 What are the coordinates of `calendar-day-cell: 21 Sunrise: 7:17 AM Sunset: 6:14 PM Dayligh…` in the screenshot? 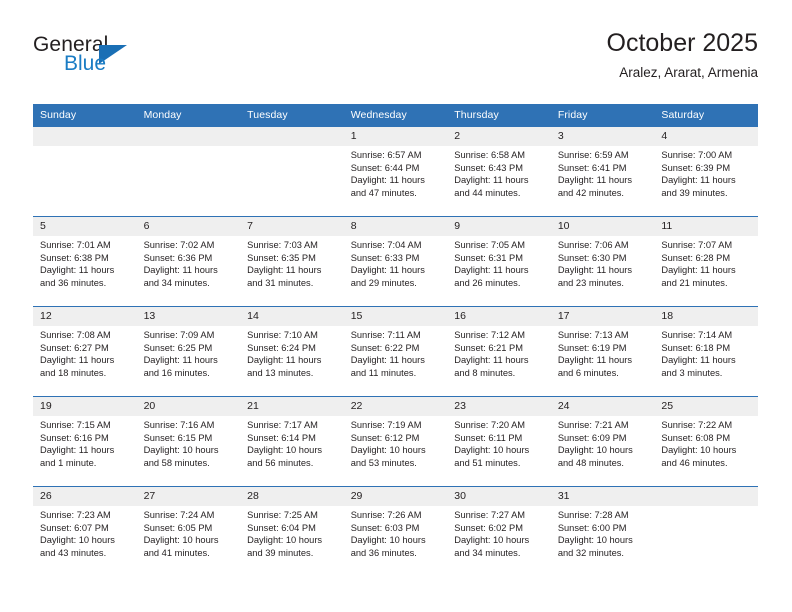 It's located at (292, 435).